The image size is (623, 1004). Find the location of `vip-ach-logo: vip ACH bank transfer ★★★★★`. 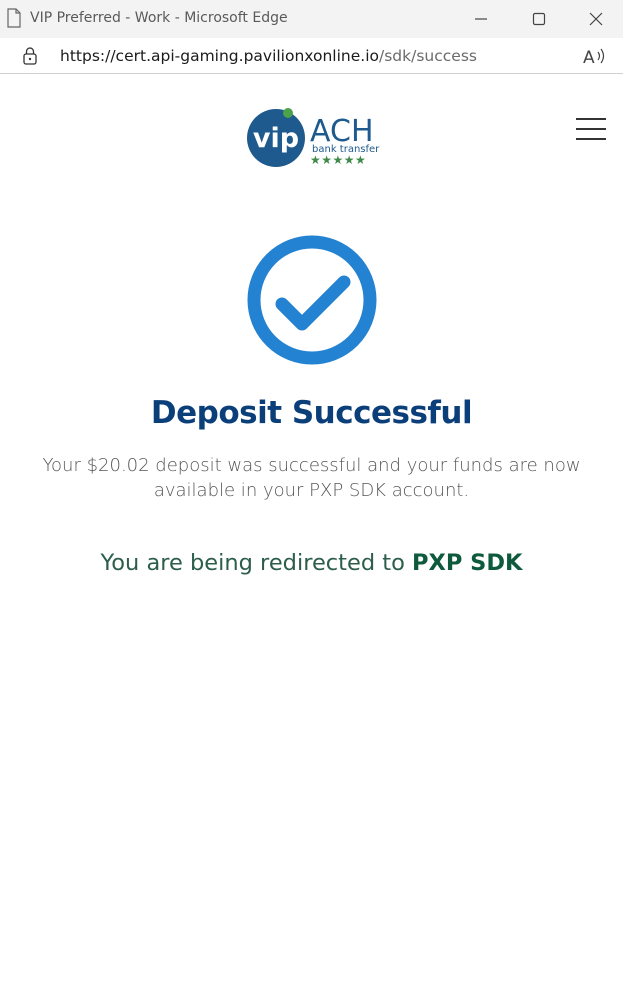

vip-ach-logo: vip ACH bank transfer ★★★★★ is located at coordinates (313, 137).